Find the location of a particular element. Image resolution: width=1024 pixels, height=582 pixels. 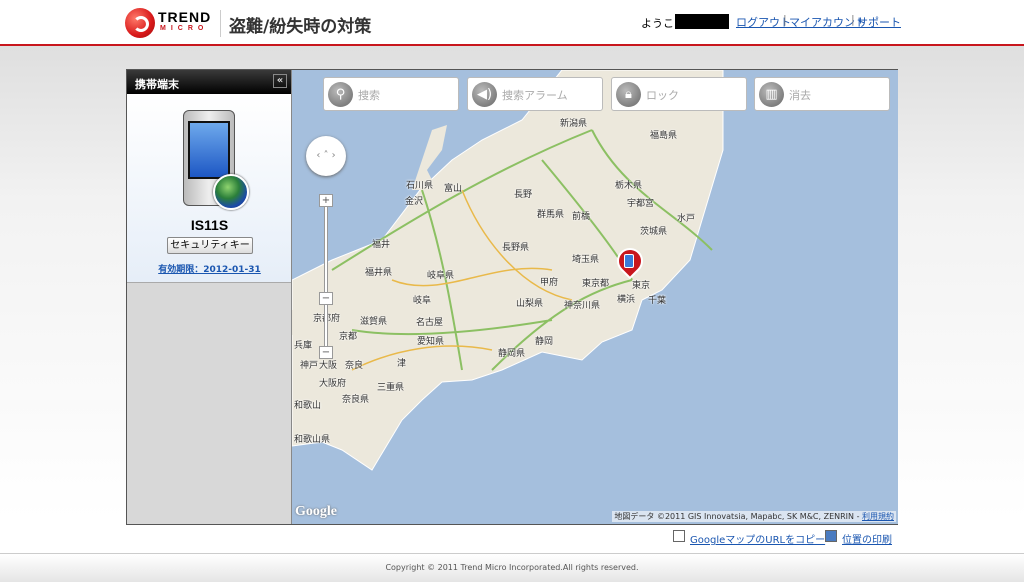

trash-icon: ▥ is located at coordinates (771, 94).